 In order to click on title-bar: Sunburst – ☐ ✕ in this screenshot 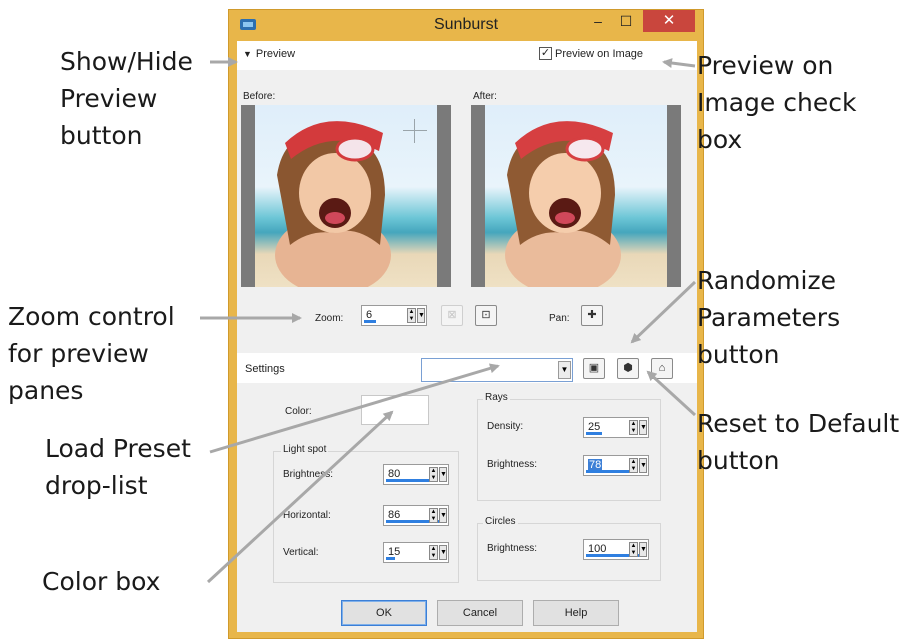, I will do `click(466, 25)`.